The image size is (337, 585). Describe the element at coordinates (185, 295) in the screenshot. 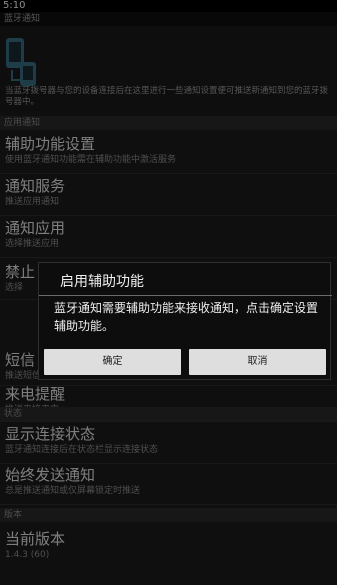

I see `dialog-divider` at that location.